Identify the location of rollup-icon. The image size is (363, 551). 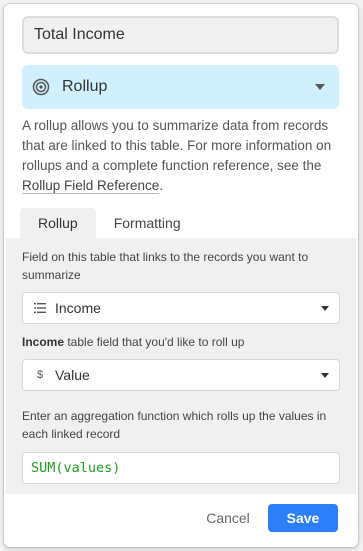
(41, 87).